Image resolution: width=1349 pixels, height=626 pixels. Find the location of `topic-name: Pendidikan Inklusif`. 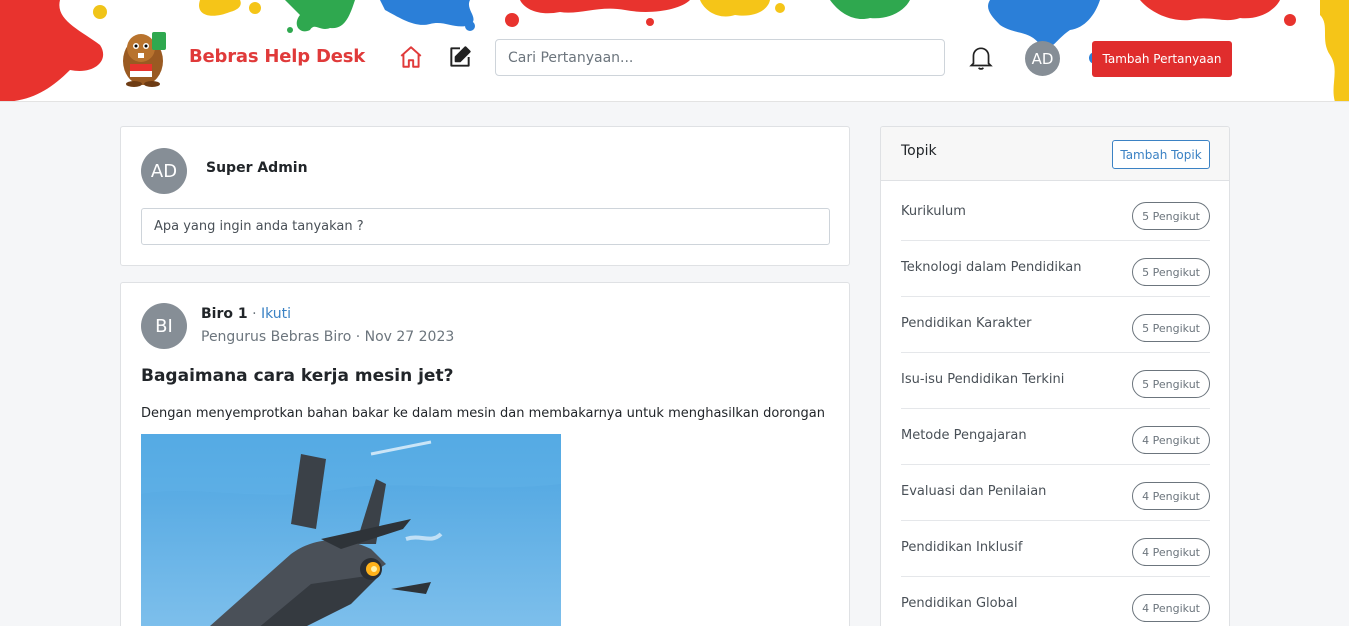

topic-name: Pendidikan Inklusif is located at coordinates (962, 547).